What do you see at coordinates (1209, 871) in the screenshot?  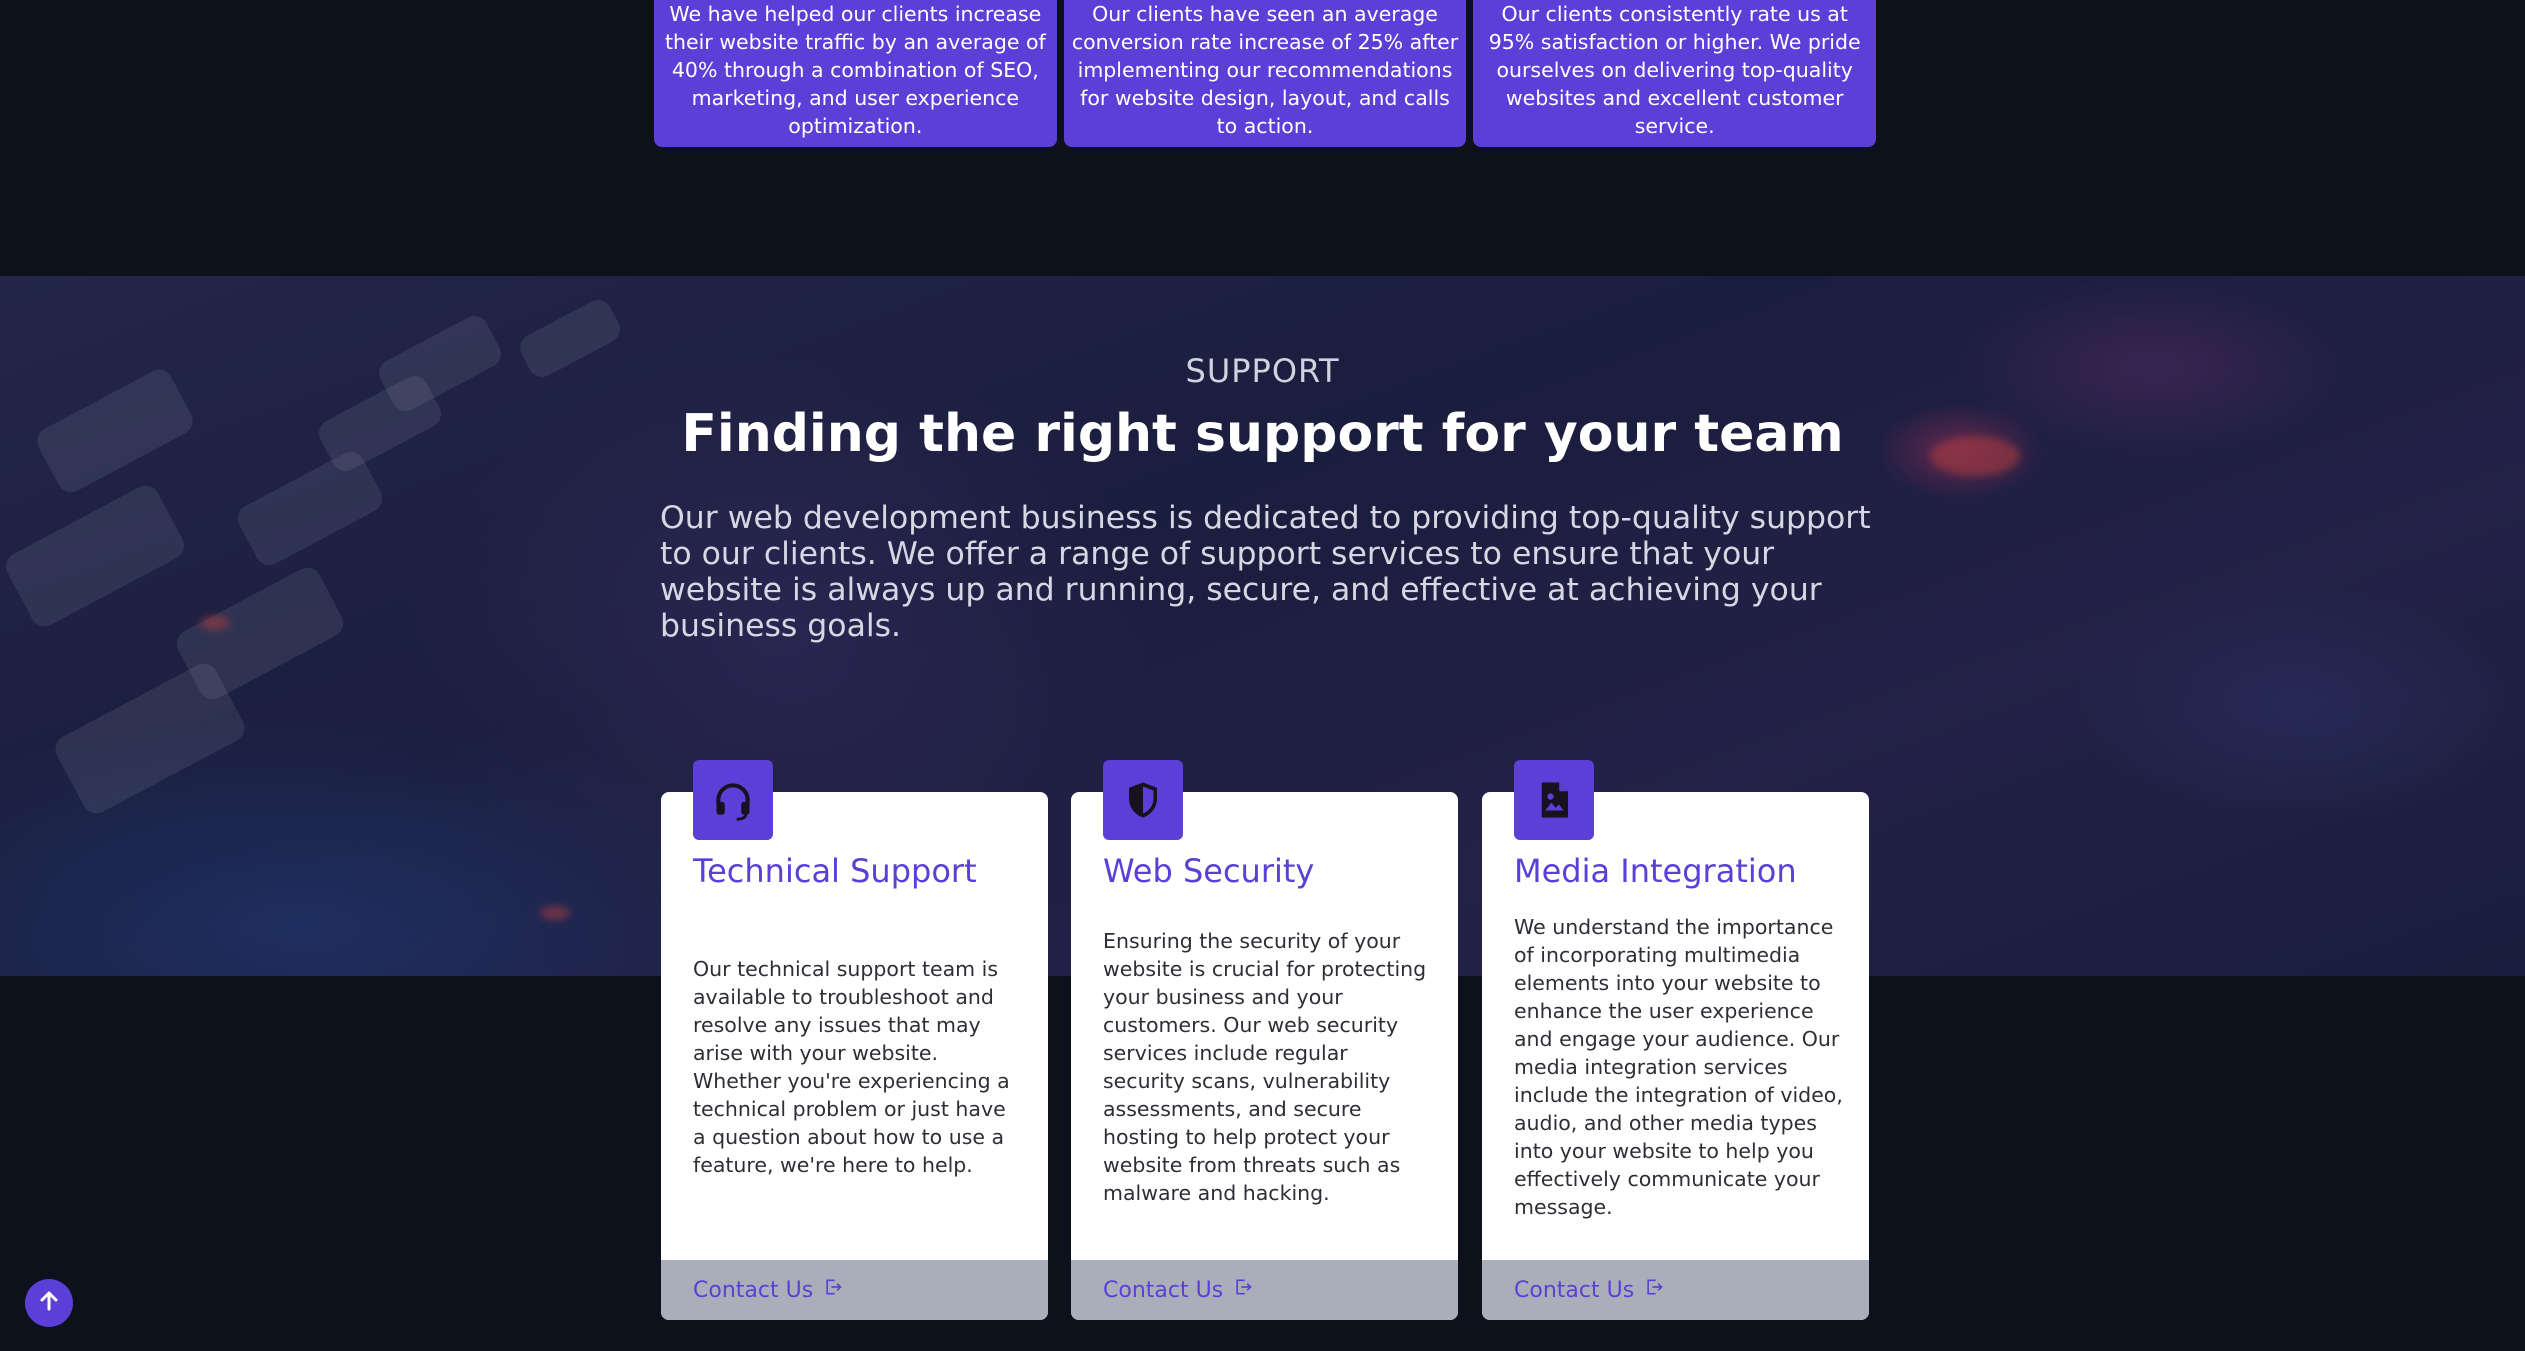 I see `card-title: Web Security` at bounding box center [1209, 871].